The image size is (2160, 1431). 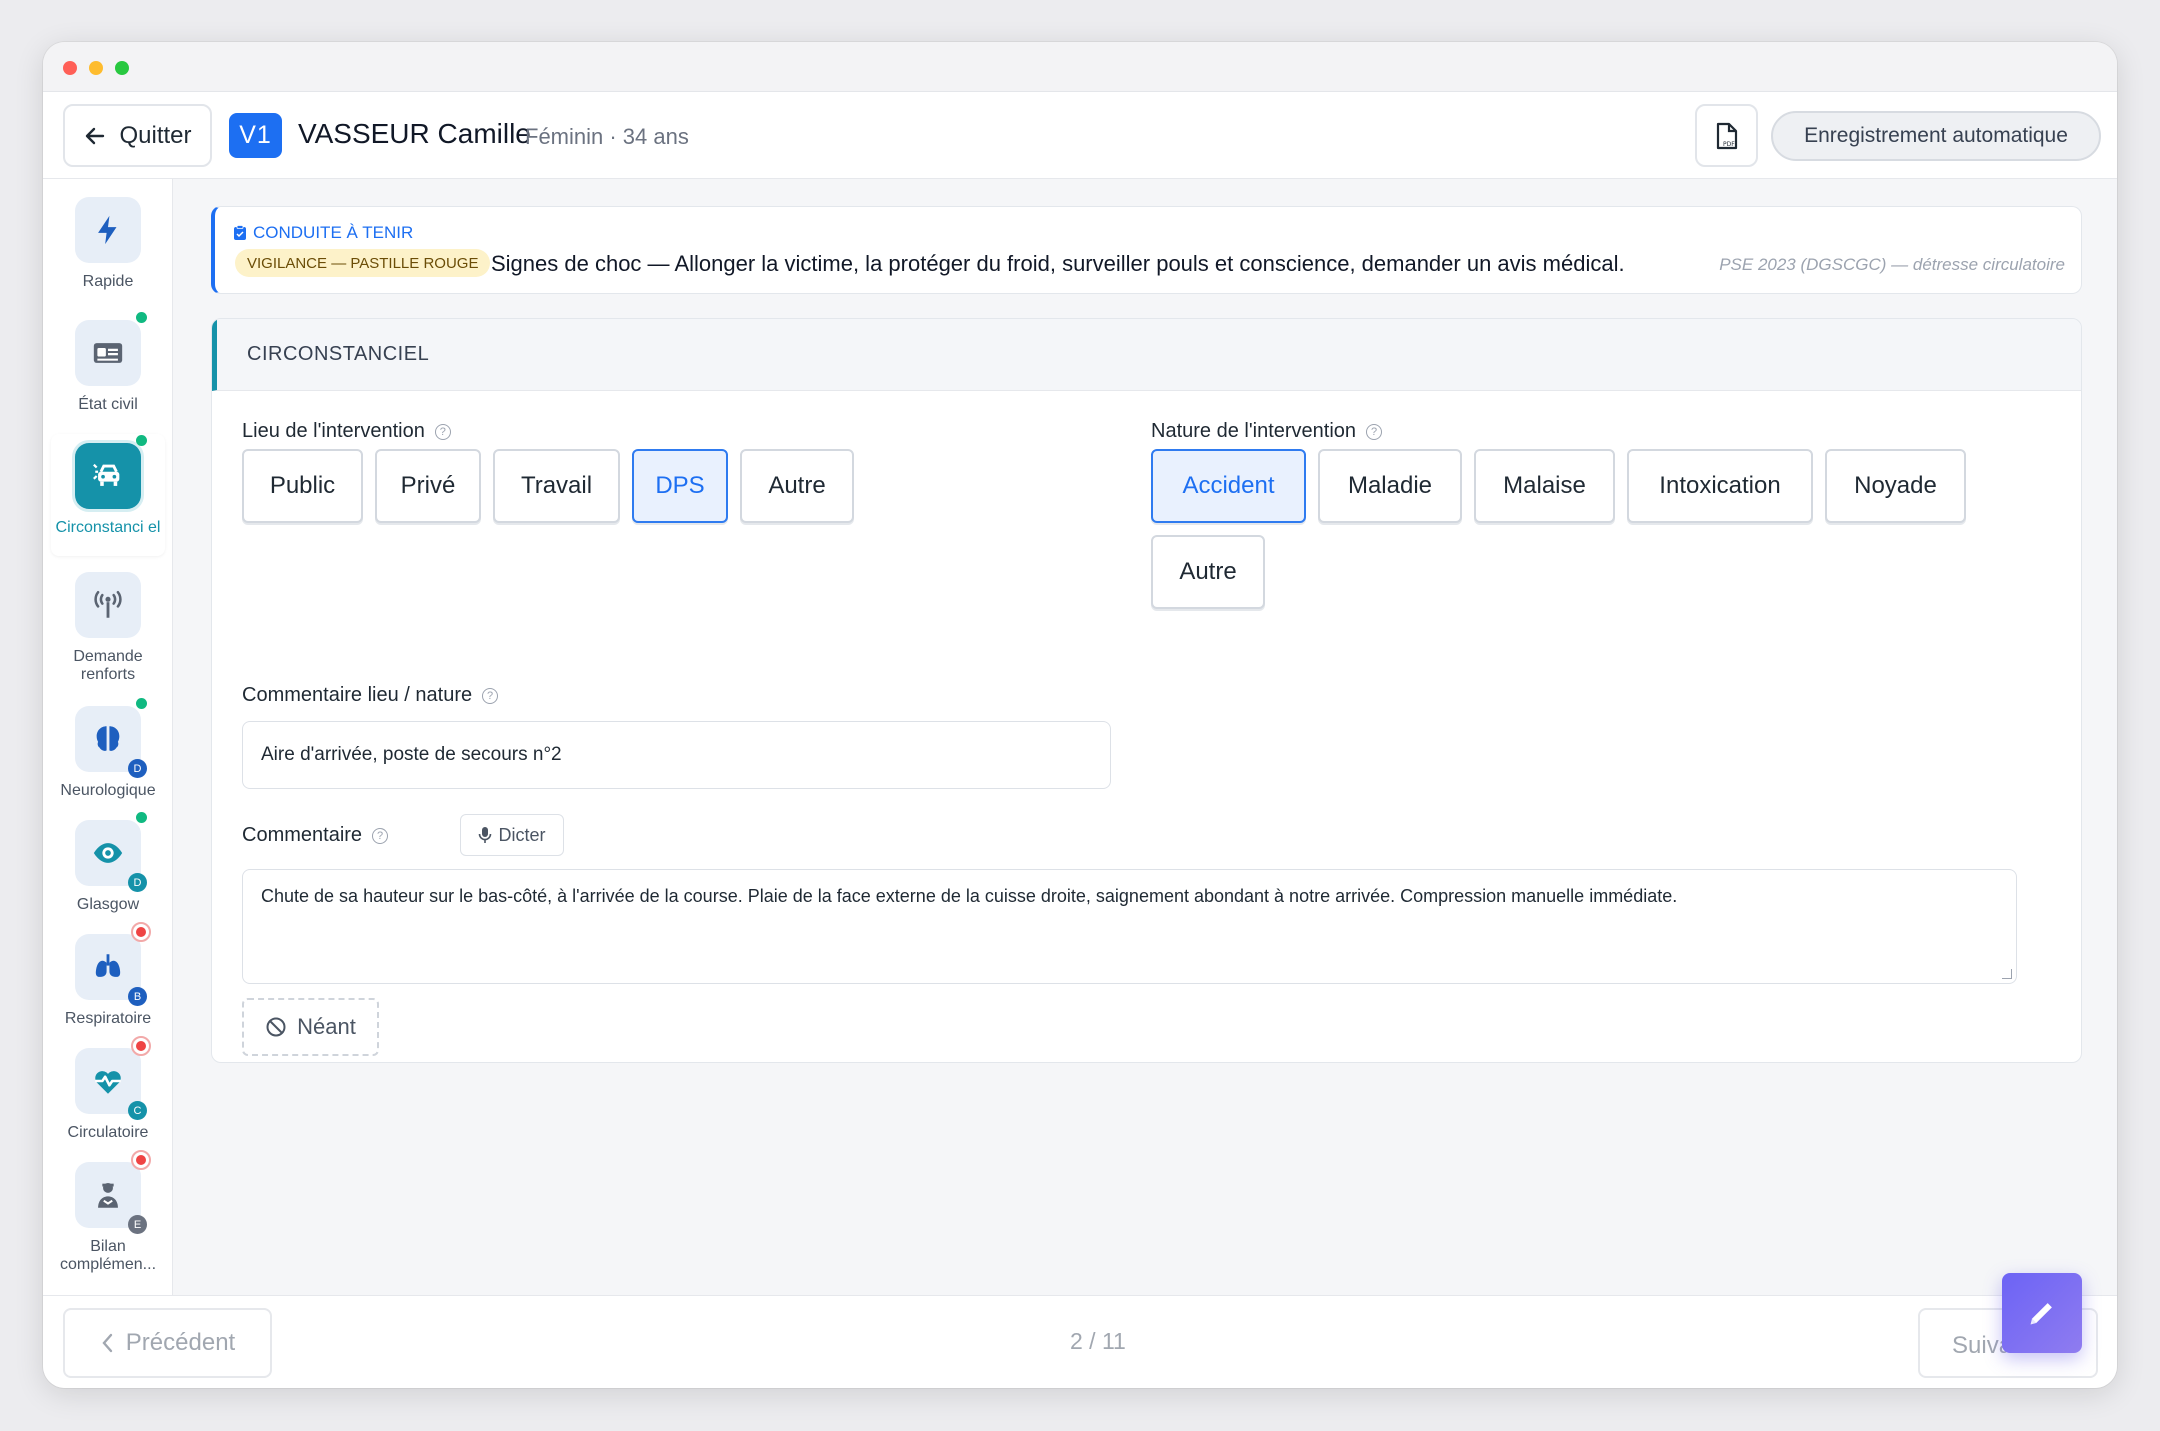 I want to click on sidebar-item-glasgow: D Glasgow, so click(x=108, y=868).